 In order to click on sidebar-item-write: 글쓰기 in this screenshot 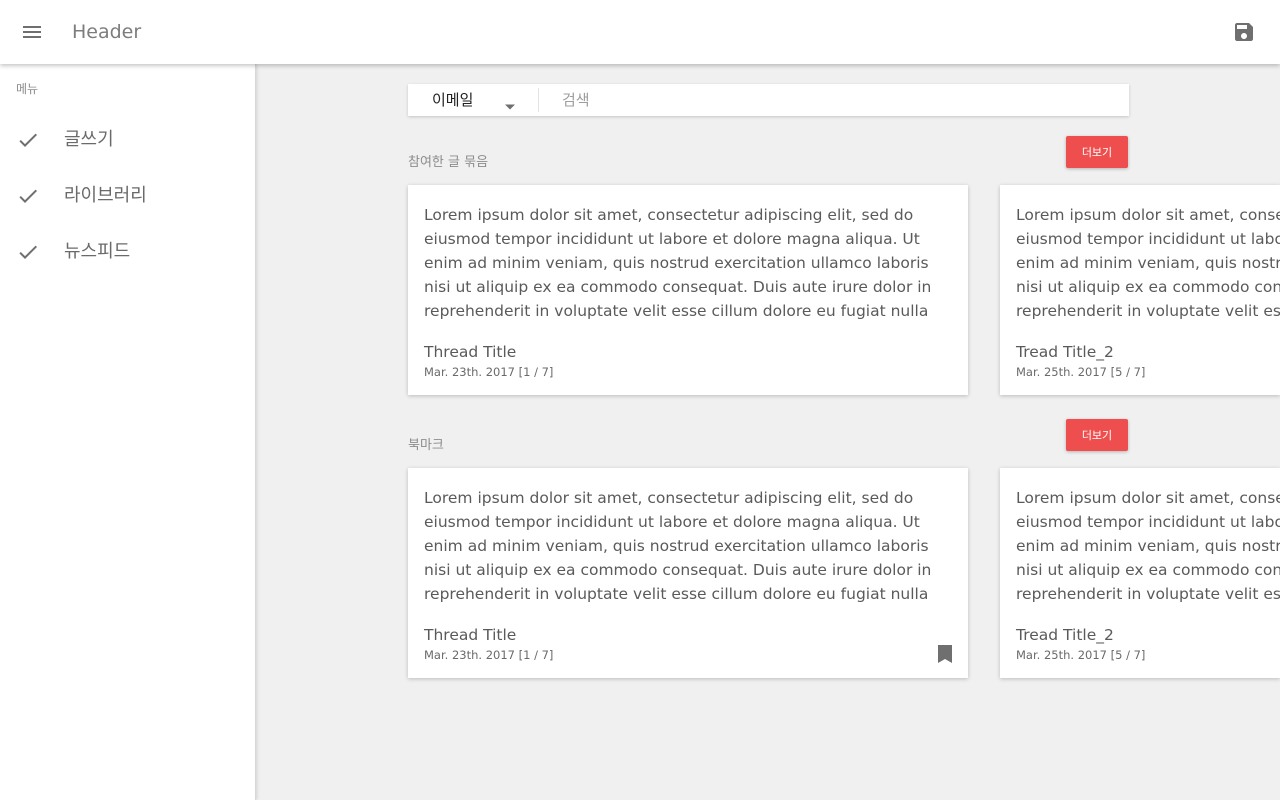, I will do `click(127, 140)`.